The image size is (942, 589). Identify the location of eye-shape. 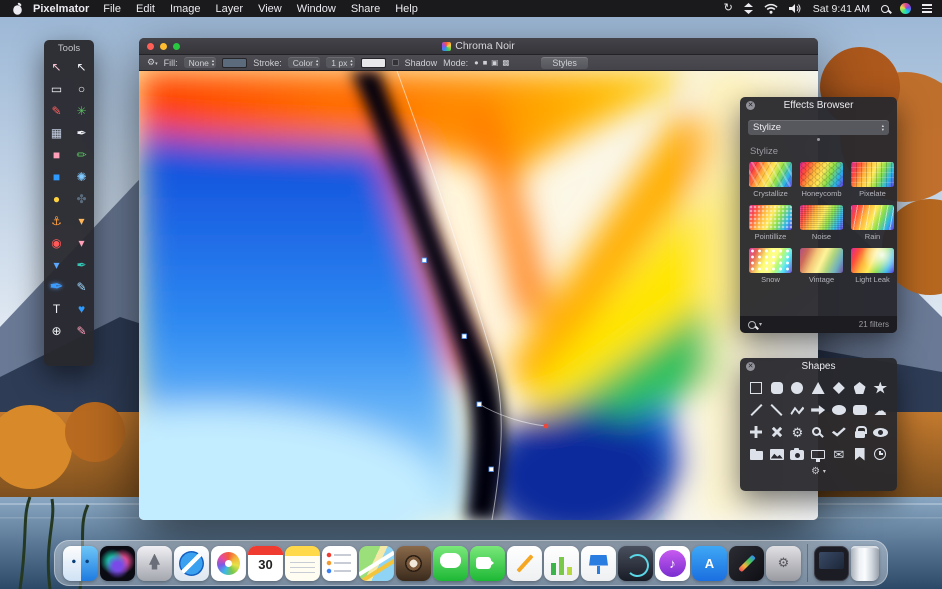
(880, 432).